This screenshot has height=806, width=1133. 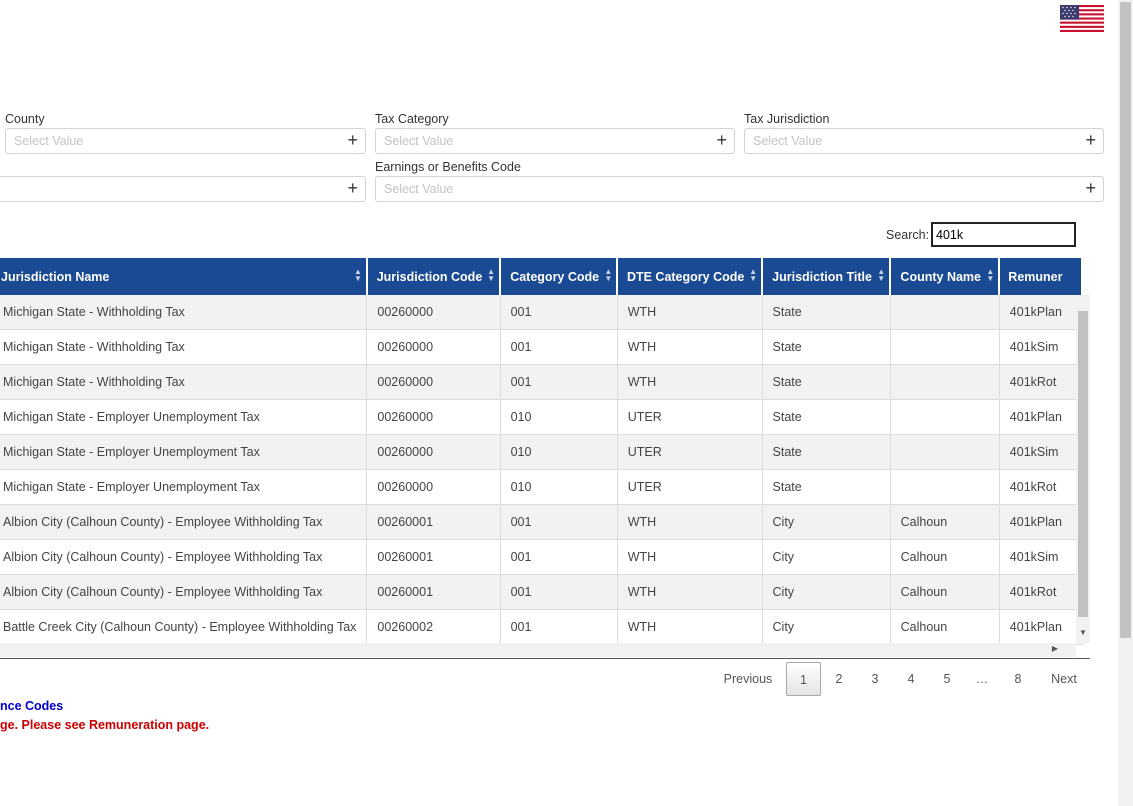 I want to click on earnings-code-placeholder: Select Value, so click(x=419, y=189).